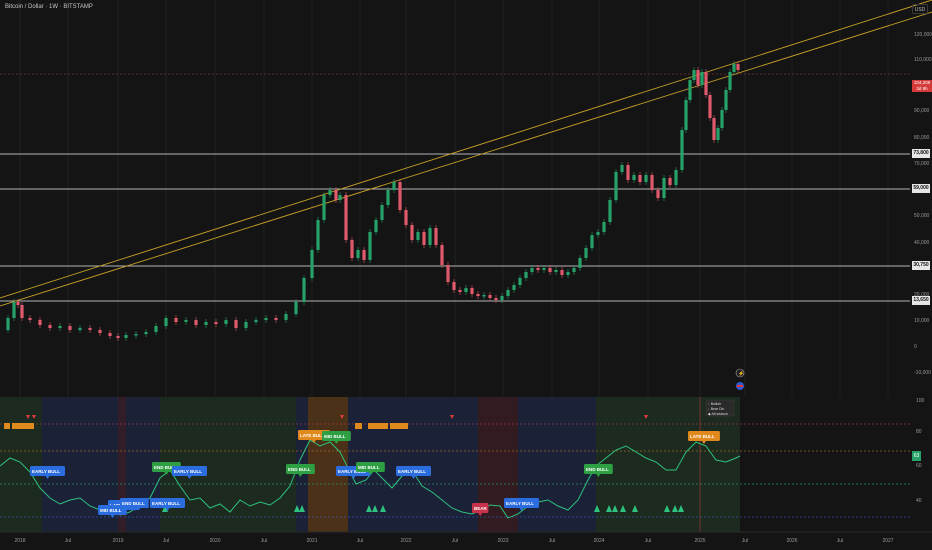  Describe the element at coordinates (916, 456) in the screenshot. I see `indicator-current-tag: 63` at that location.